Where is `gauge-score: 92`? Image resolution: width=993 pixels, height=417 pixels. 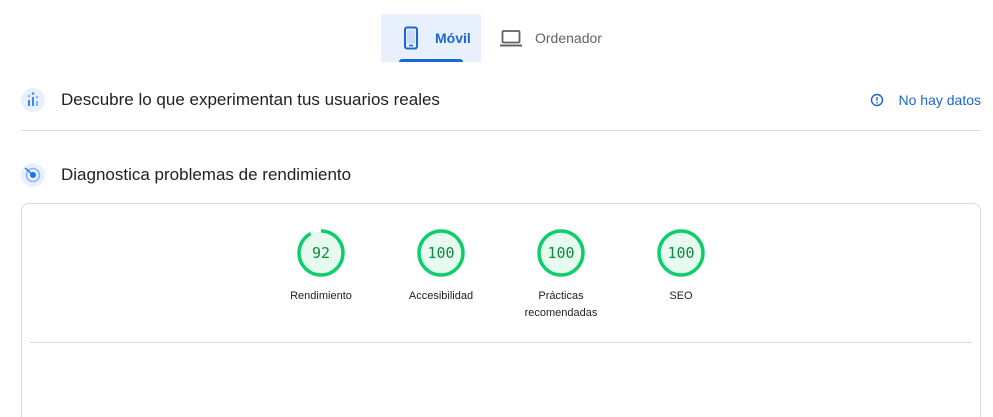
gauge-score: 92 is located at coordinates (321, 253).